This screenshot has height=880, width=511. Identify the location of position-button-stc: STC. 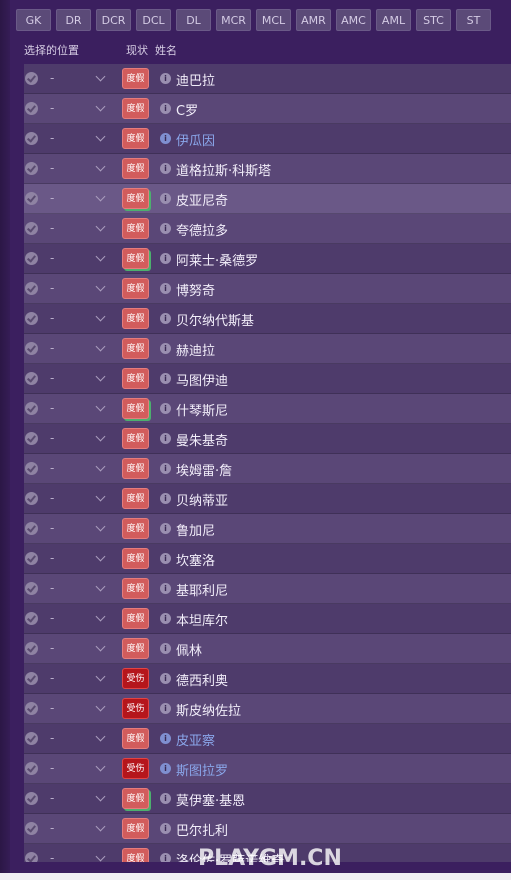
(433, 20).